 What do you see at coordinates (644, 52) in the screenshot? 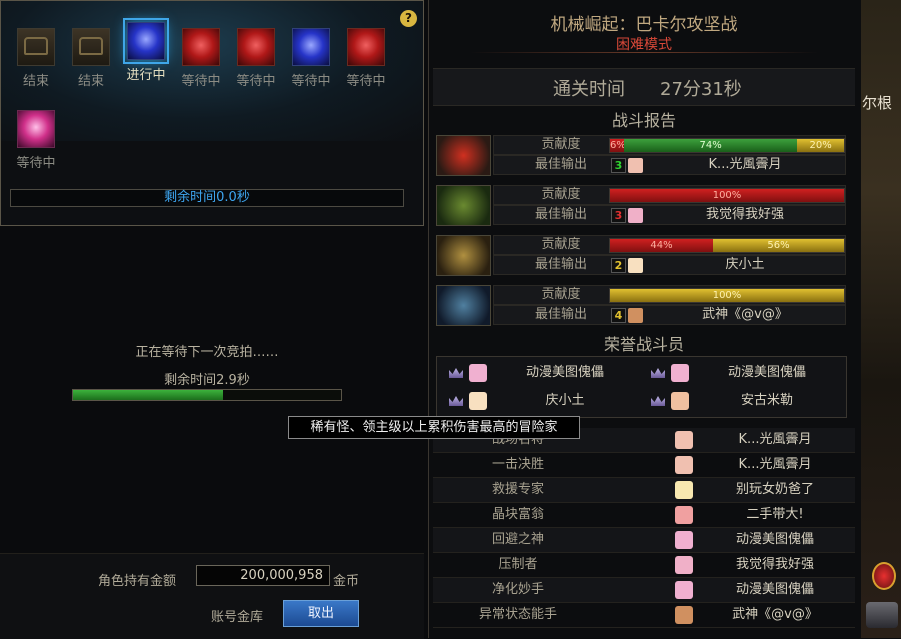
I see `title-divider` at bounding box center [644, 52].